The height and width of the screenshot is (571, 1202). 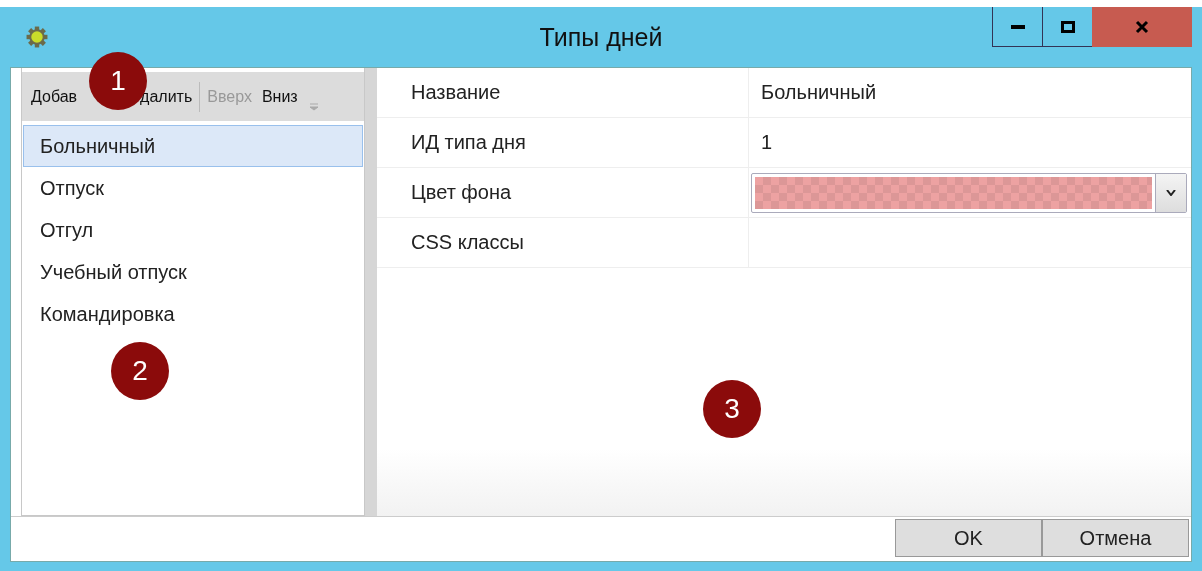 What do you see at coordinates (563, 142) in the screenshot?
I see `property-name: ИД типа дня` at bounding box center [563, 142].